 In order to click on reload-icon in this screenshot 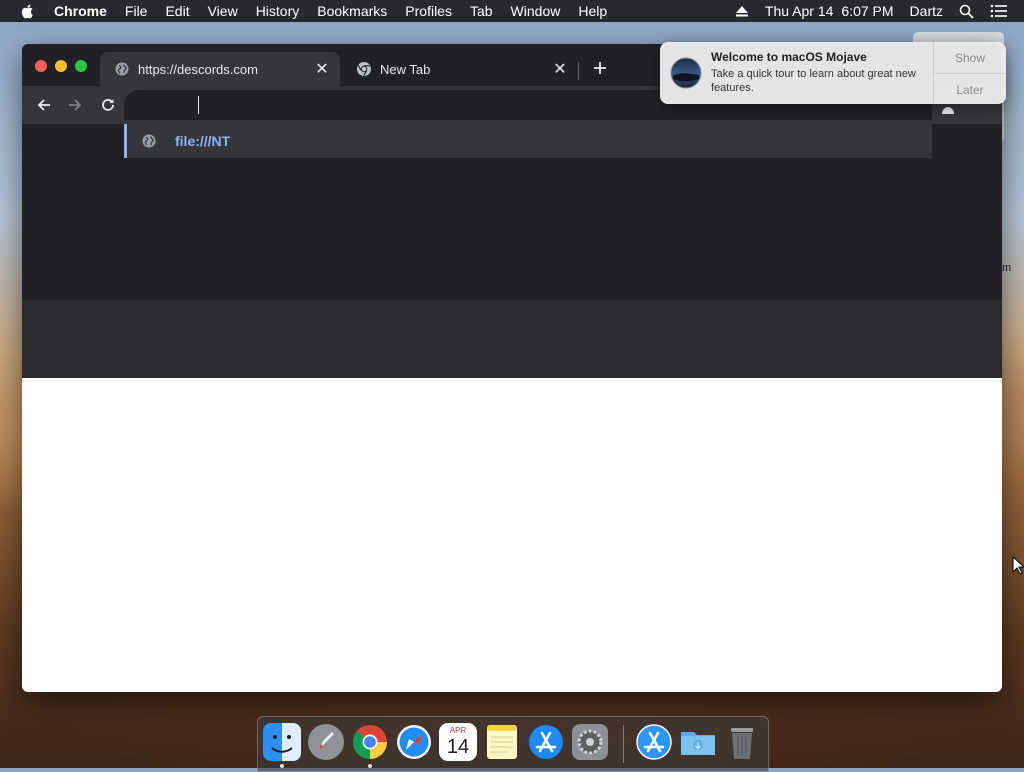, I will do `click(108, 105)`.